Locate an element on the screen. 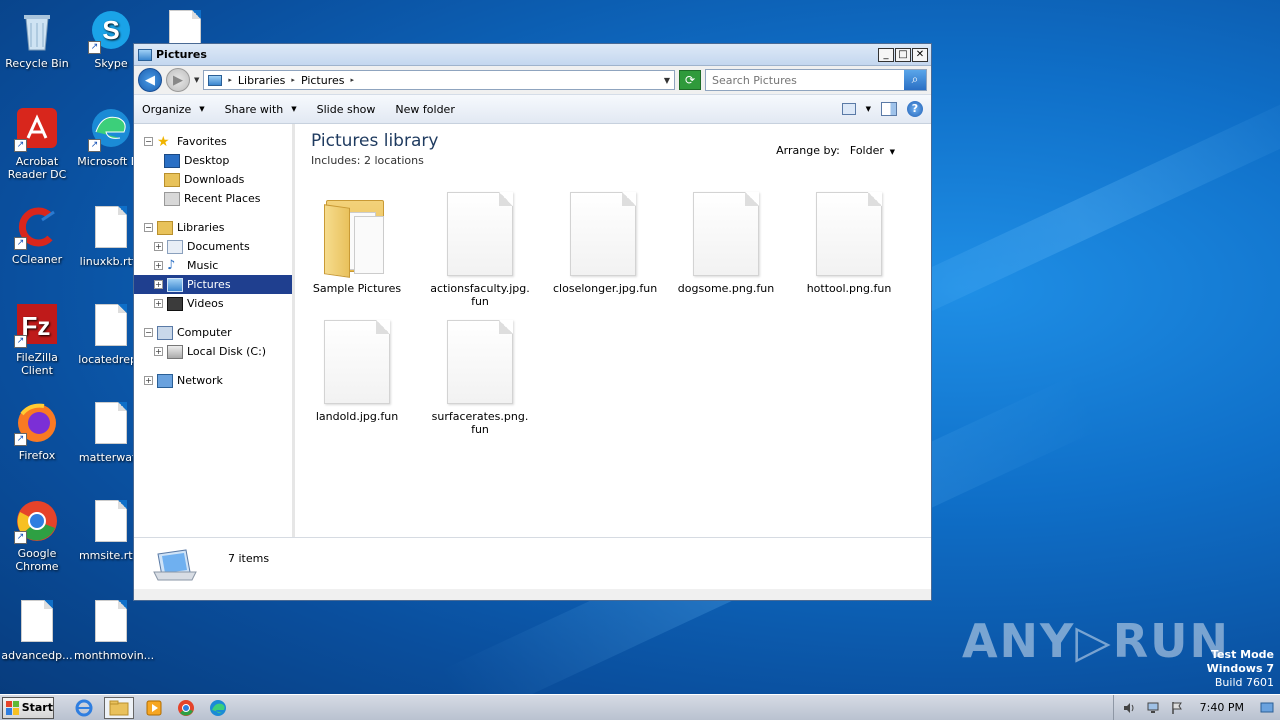 The height and width of the screenshot is (720, 1280). includes-locations-link: 2 locations is located at coordinates (394, 160).